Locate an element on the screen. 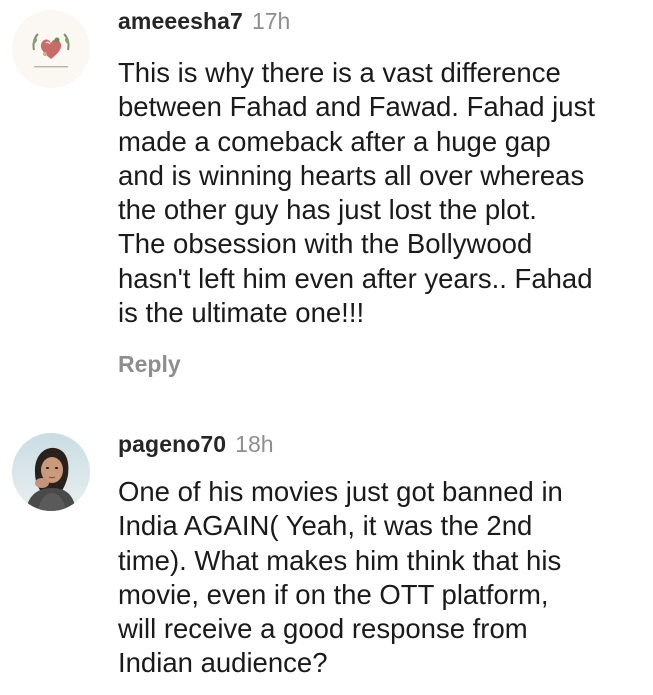  user-photo-icon is located at coordinates (51, 472).